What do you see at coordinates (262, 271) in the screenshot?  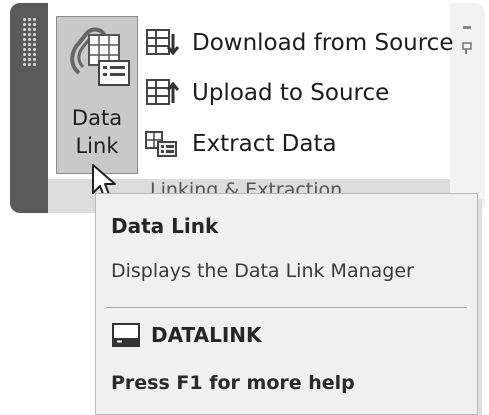 I see `tooltip-description: Displays the Data Link Manager` at bounding box center [262, 271].